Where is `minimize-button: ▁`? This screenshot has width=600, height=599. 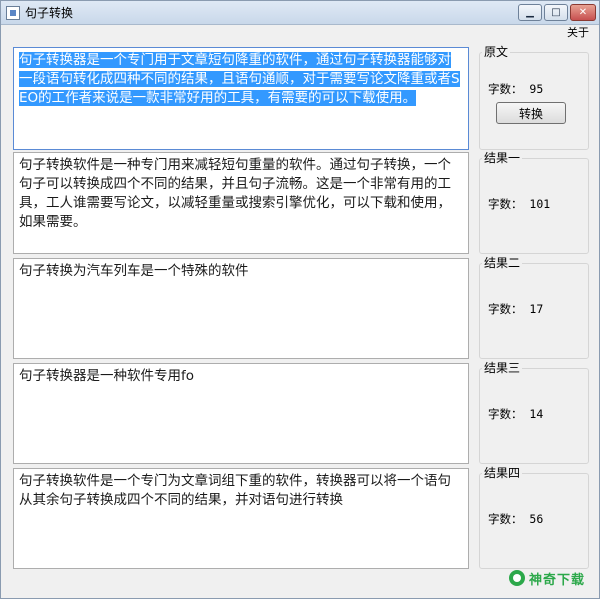 minimize-button: ▁ is located at coordinates (530, 12).